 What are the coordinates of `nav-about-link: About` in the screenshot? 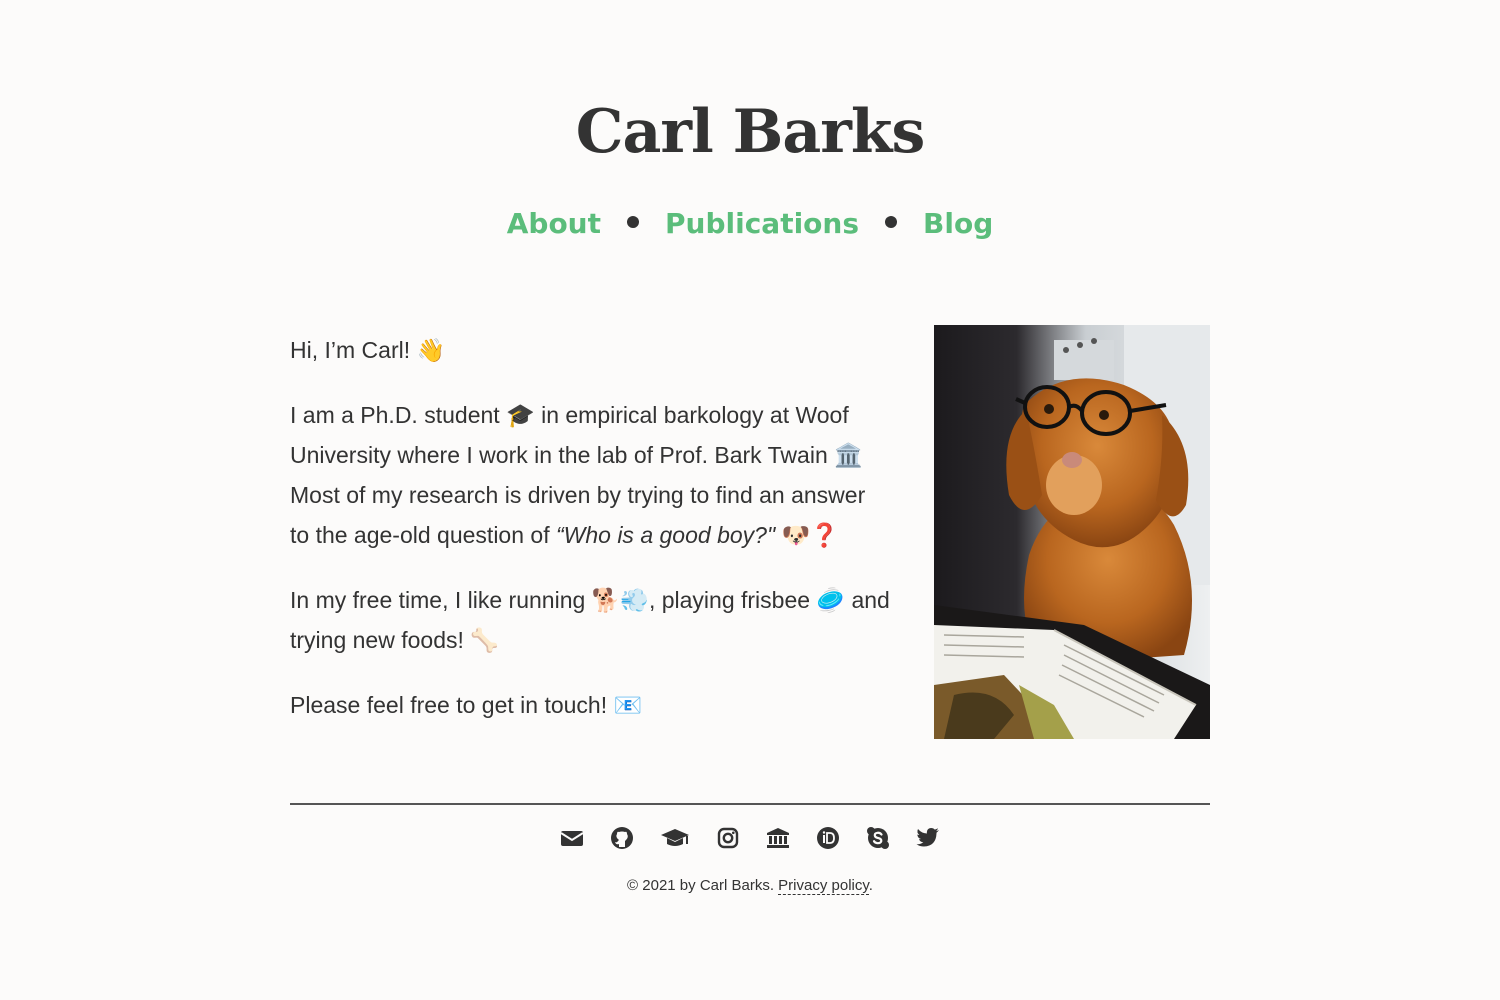 It's located at (554, 223).